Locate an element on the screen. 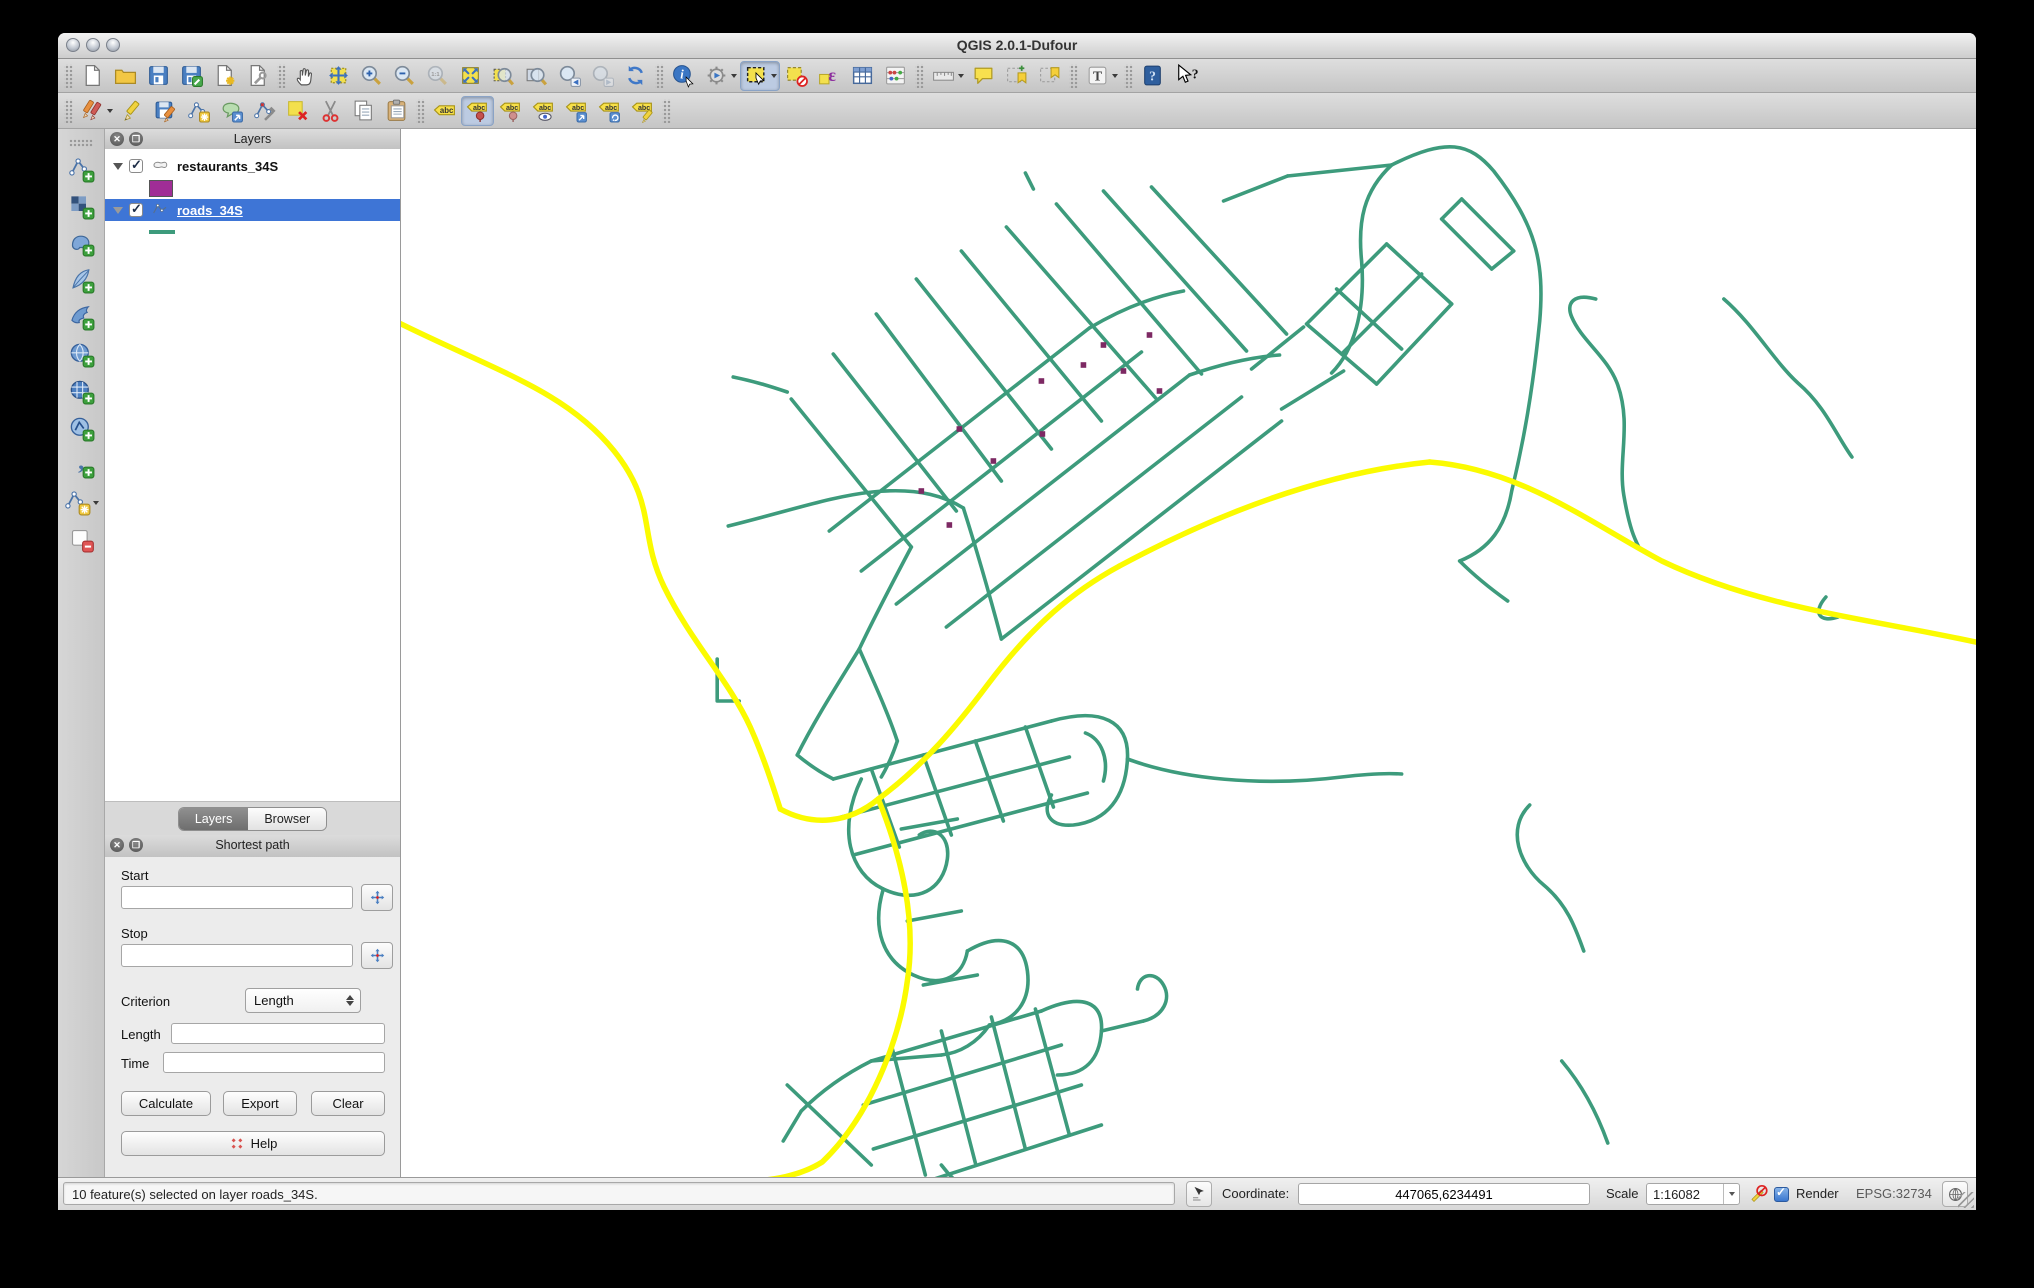  zoom-to-selection-button is located at coordinates (503, 76).